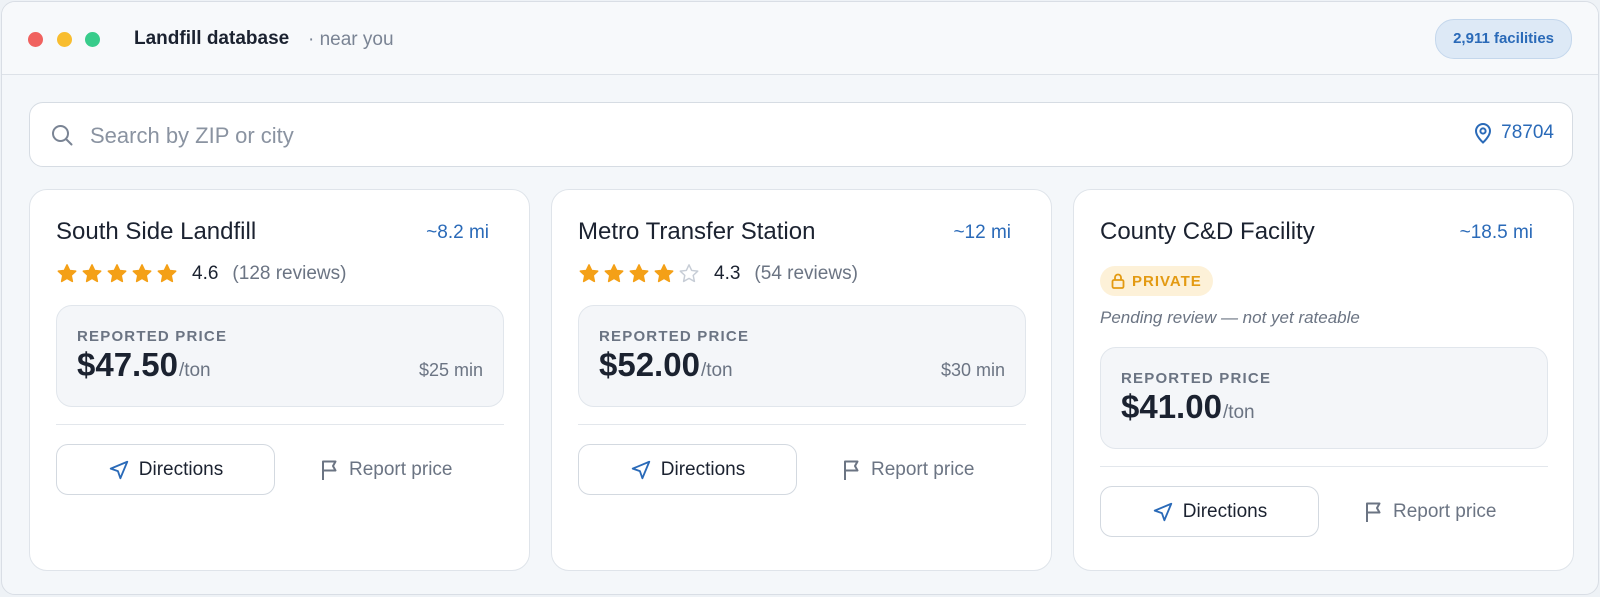 The width and height of the screenshot is (1600, 597). What do you see at coordinates (697, 231) in the screenshot?
I see `facility-name: Metro Transfer Station` at bounding box center [697, 231].